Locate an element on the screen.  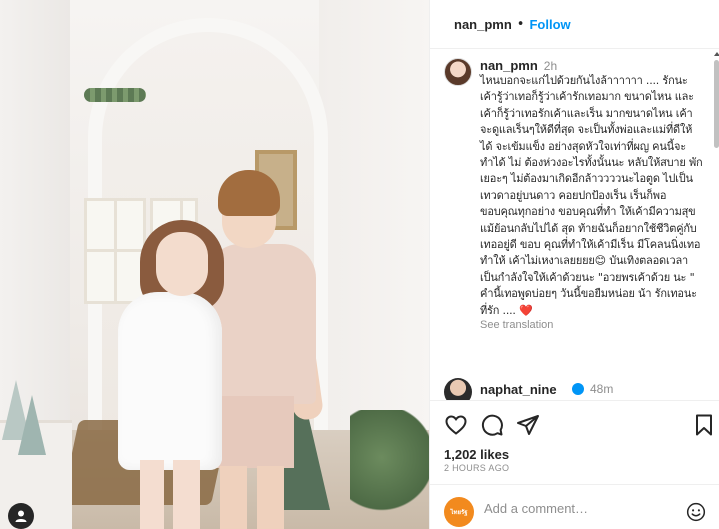
post-header: nan_pmn • Follow is located at coordinates (574, 24).